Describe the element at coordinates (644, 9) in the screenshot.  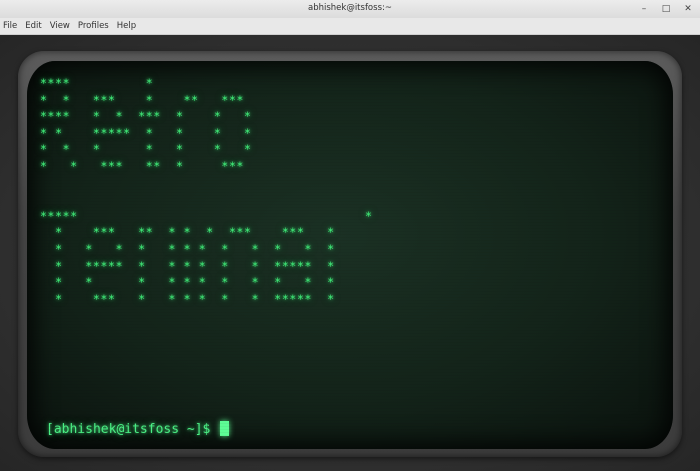
I see `minimize-button: –` at that location.